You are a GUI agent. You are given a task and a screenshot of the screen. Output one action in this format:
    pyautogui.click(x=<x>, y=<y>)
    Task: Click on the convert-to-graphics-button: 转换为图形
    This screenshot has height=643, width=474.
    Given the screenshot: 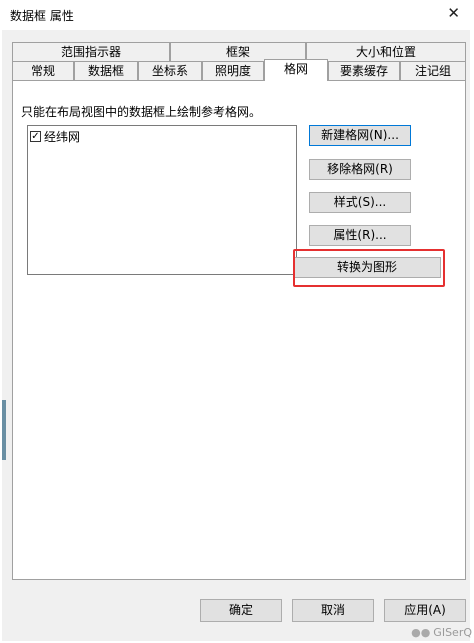 What is the action you would take?
    pyautogui.click(x=367, y=267)
    